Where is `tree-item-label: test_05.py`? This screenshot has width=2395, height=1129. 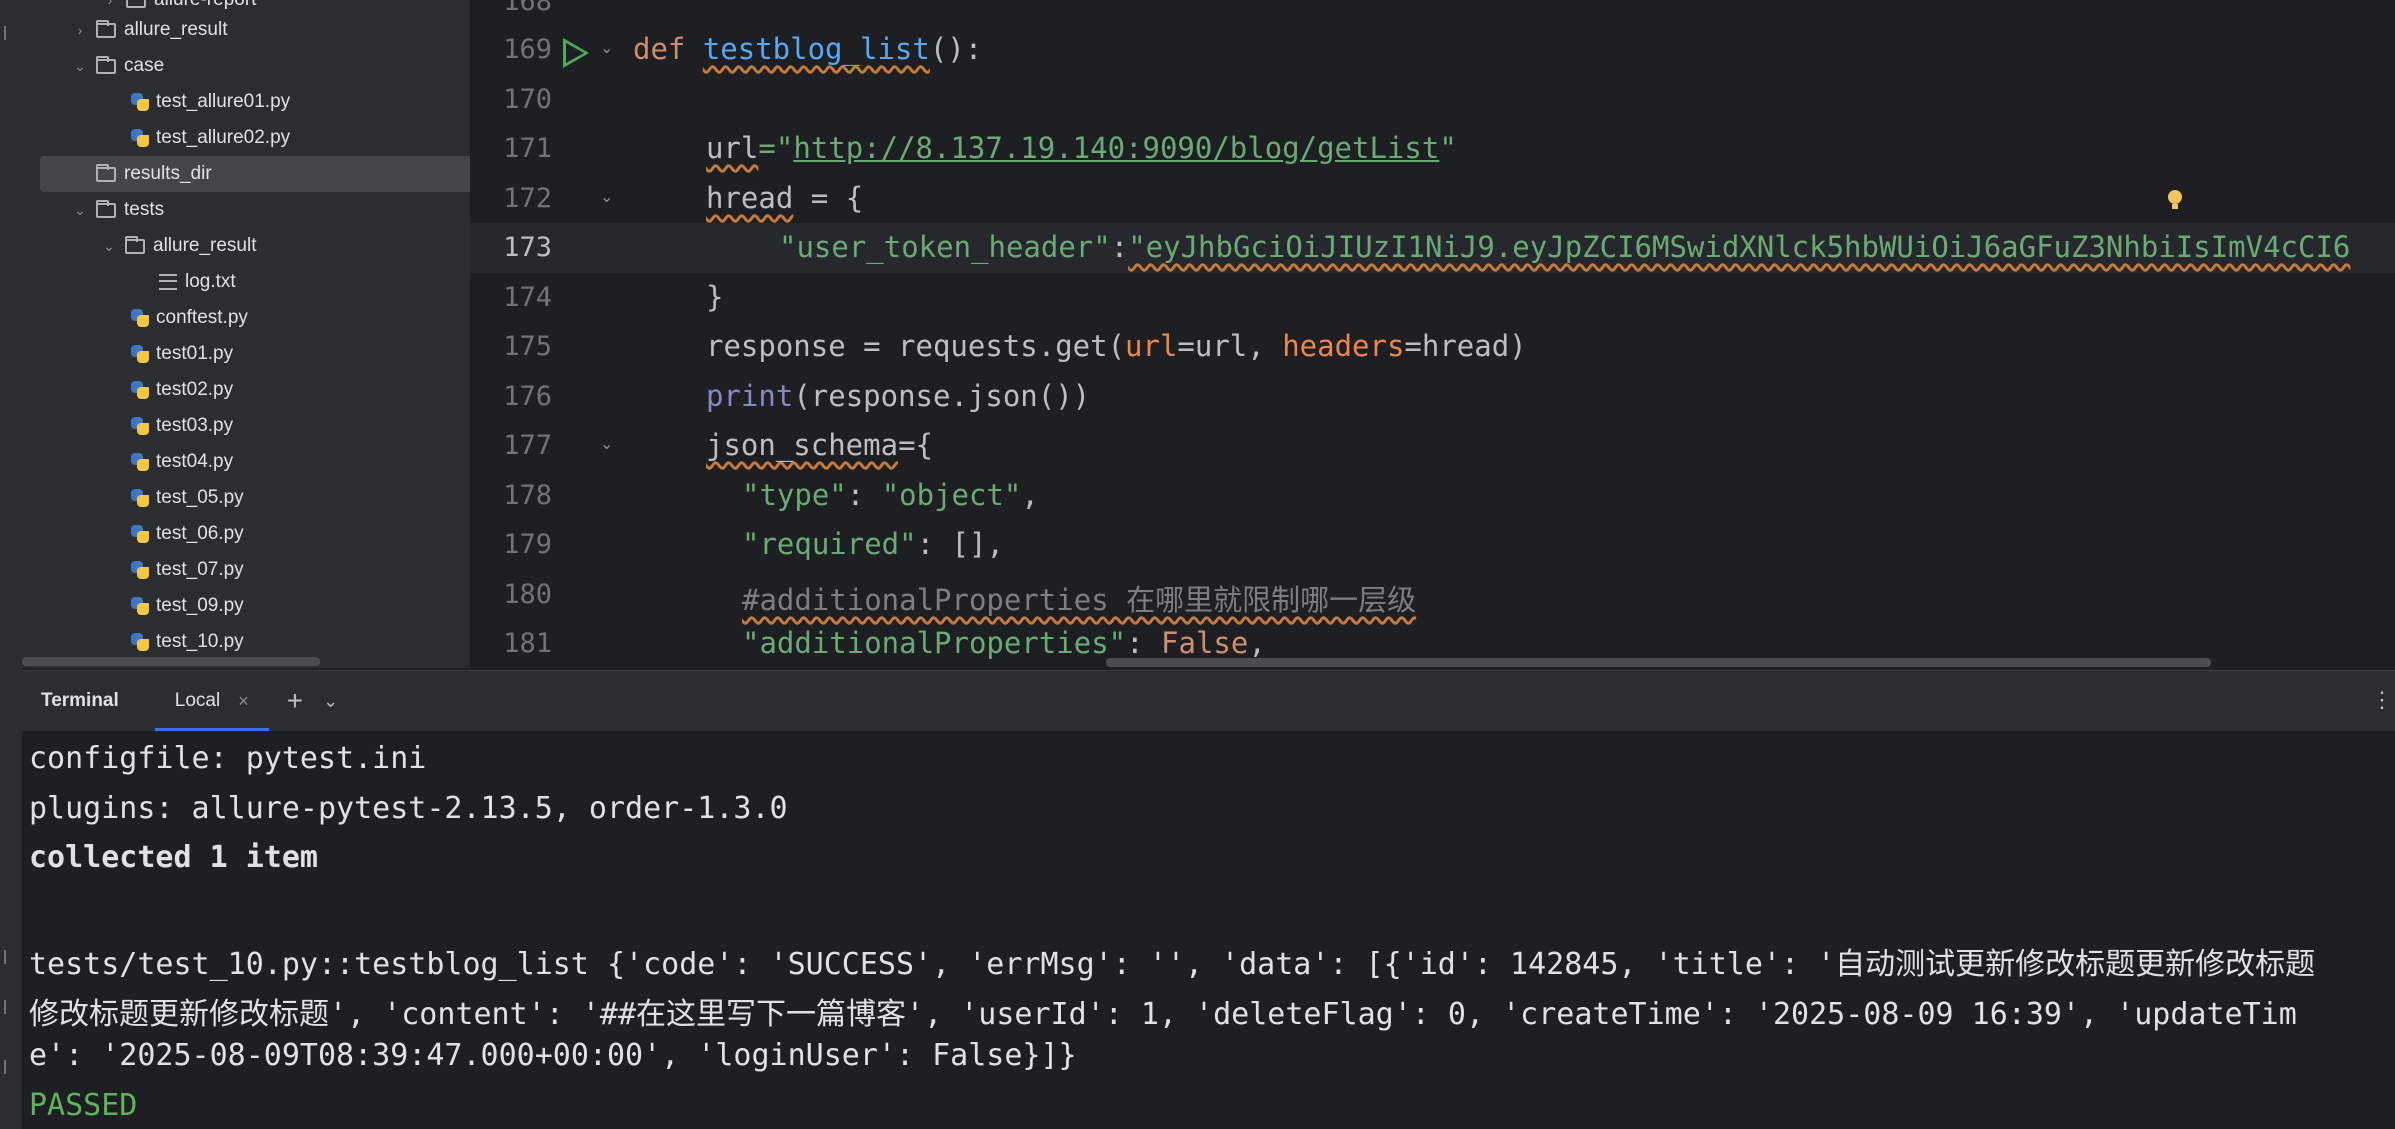 tree-item-label: test_05.py is located at coordinates (200, 497).